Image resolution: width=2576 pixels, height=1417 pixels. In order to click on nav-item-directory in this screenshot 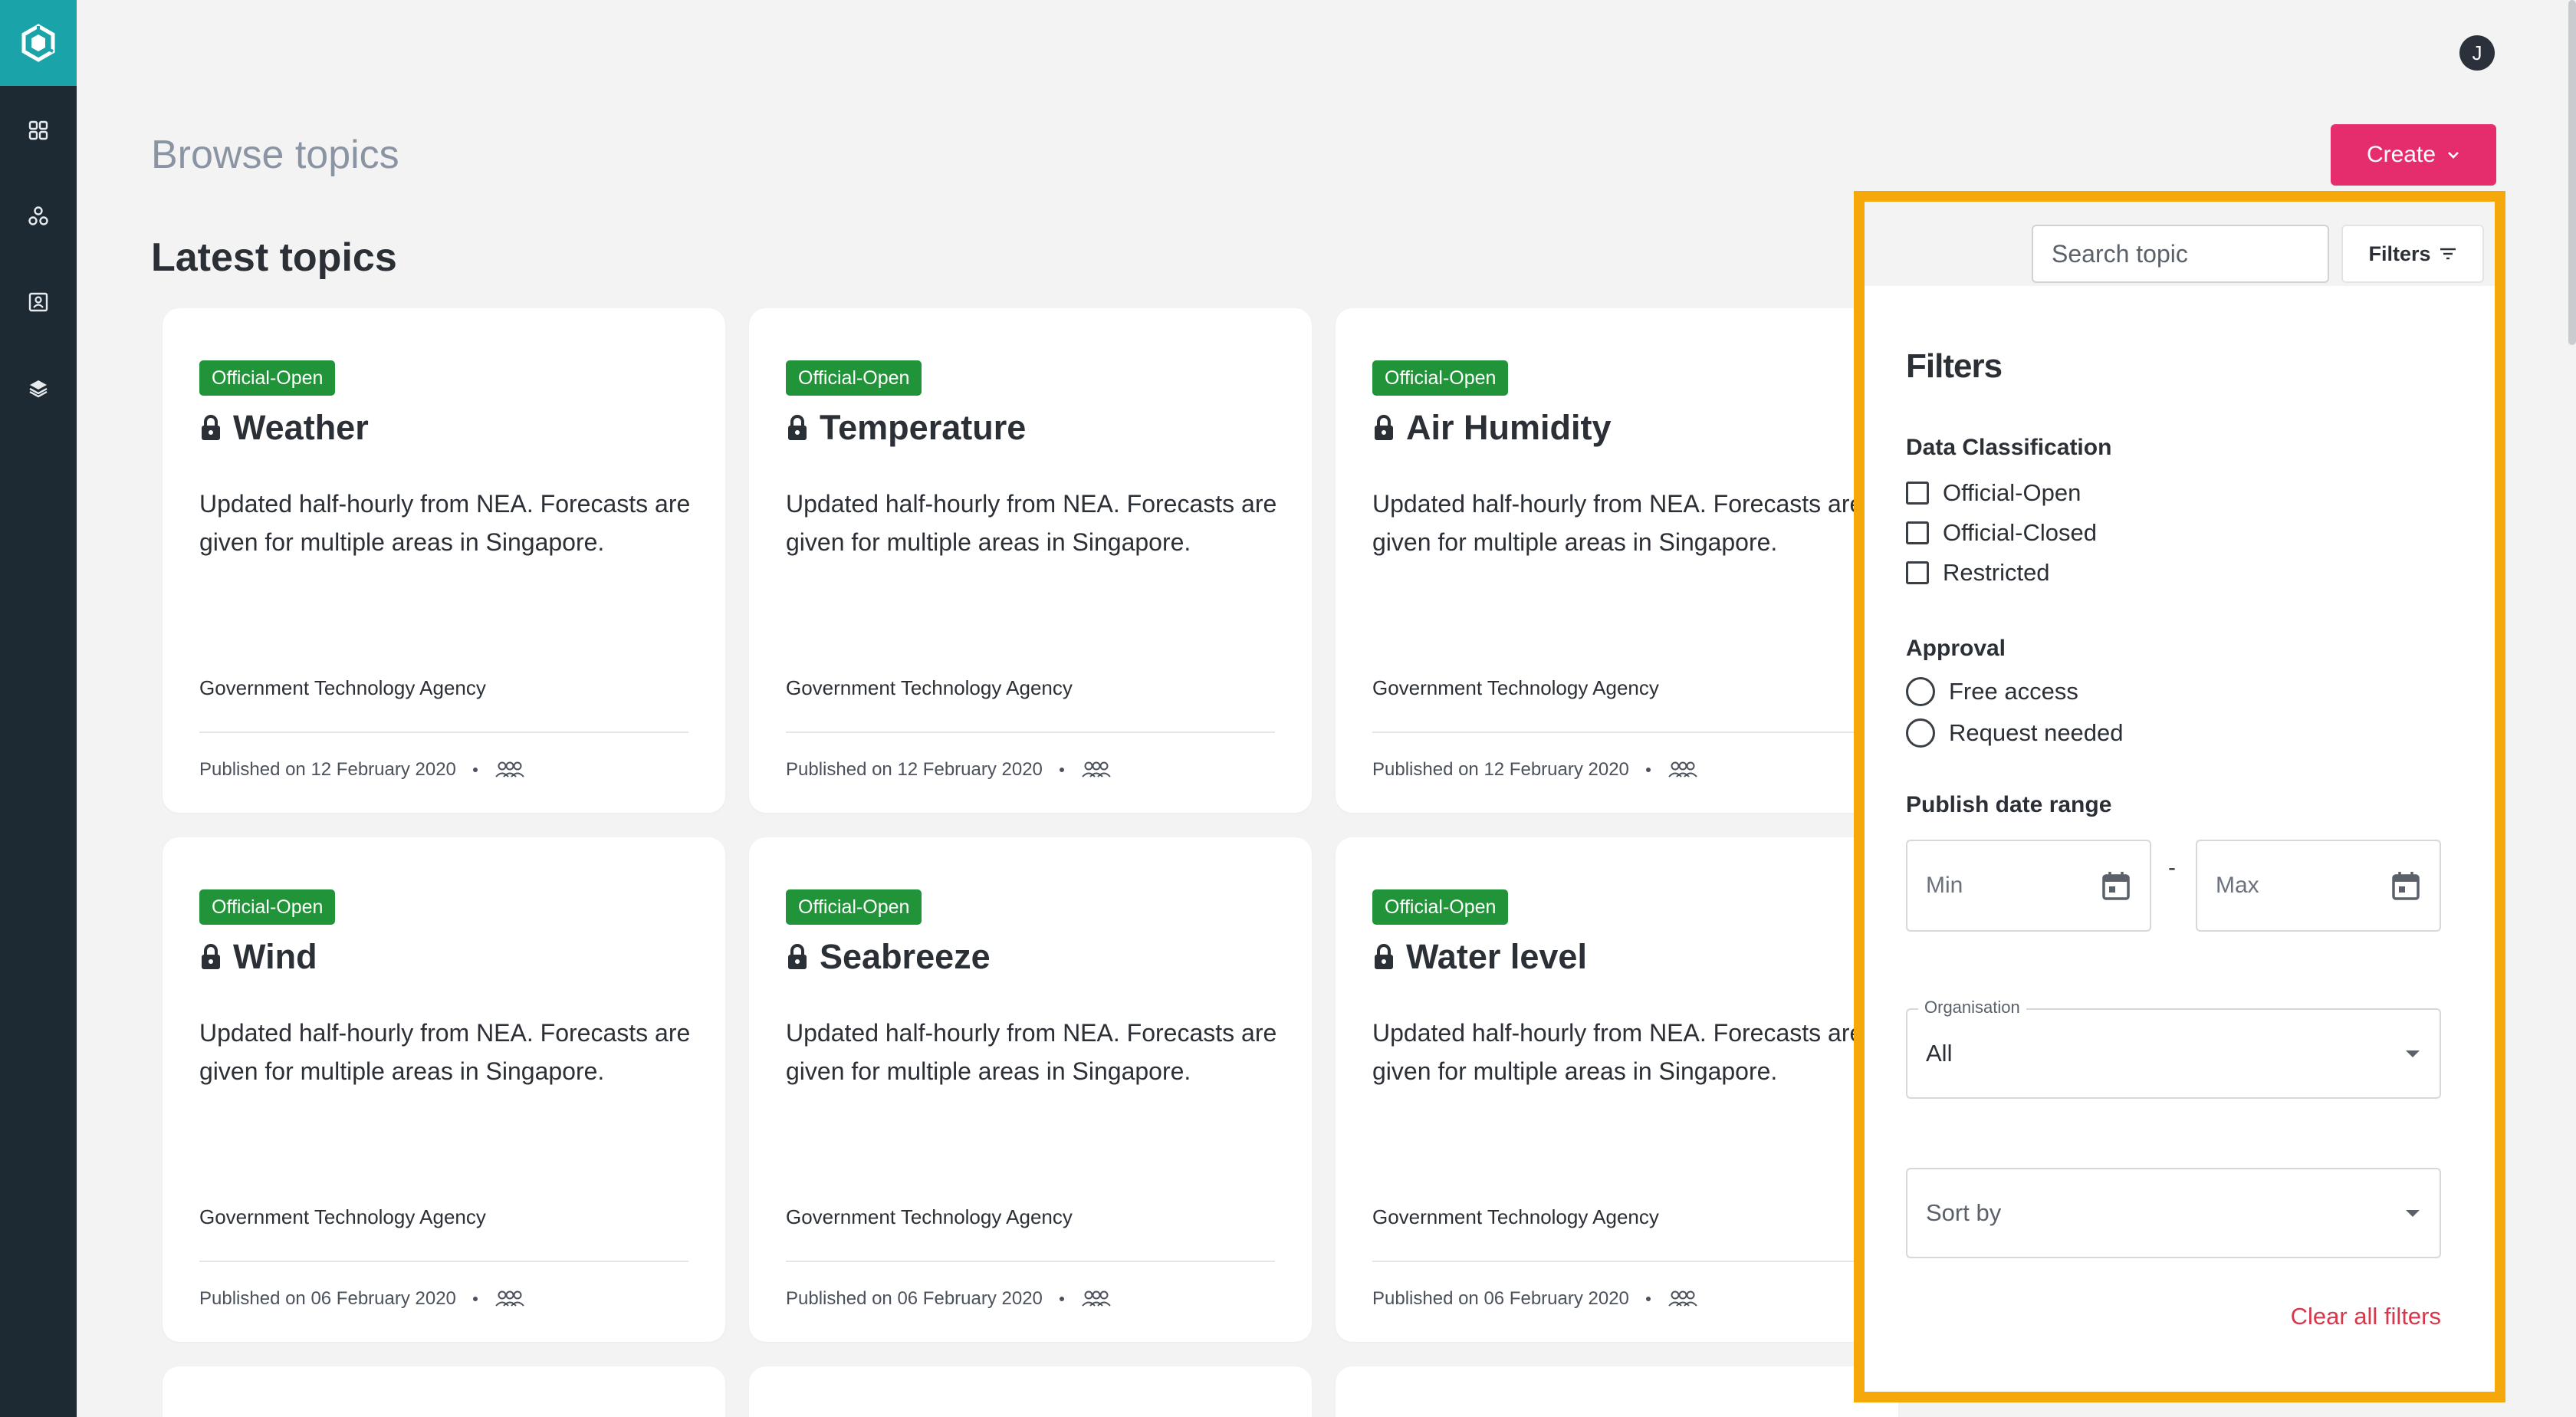, I will do `click(39, 302)`.